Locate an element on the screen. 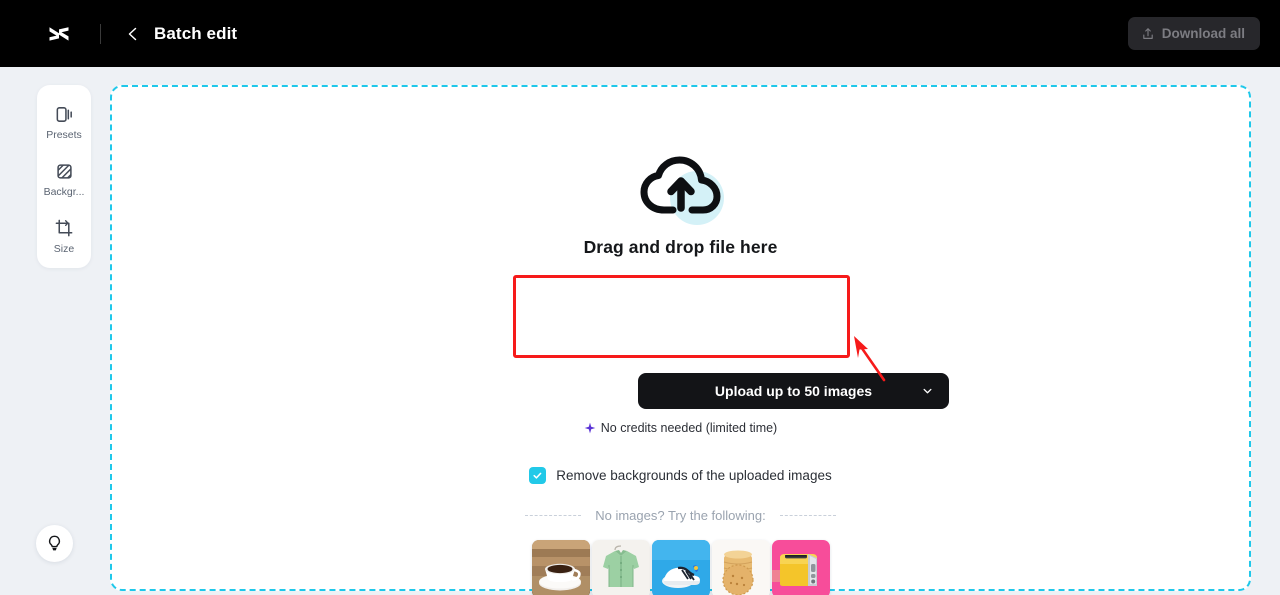  sample-image-cookies is located at coordinates (740, 567).